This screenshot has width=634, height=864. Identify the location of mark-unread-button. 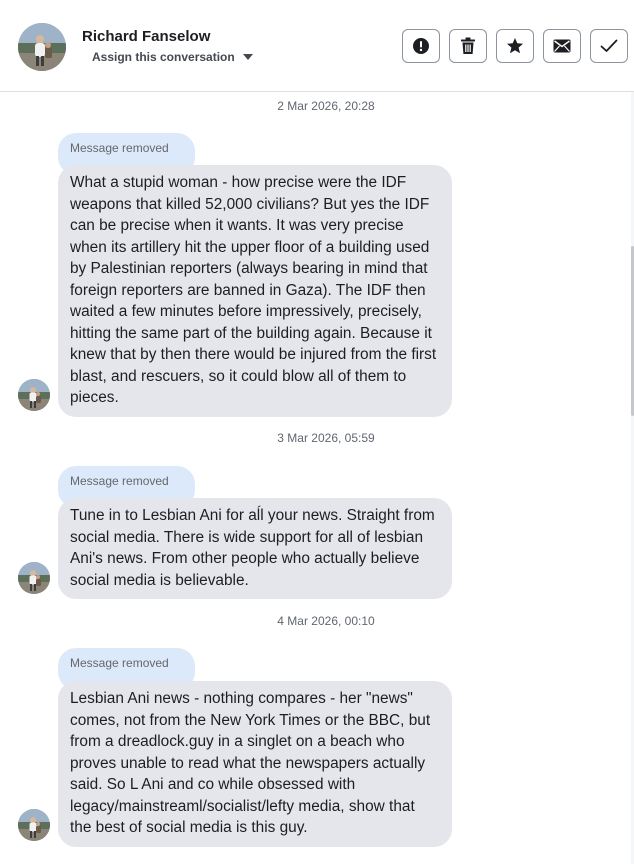
(562, 46).